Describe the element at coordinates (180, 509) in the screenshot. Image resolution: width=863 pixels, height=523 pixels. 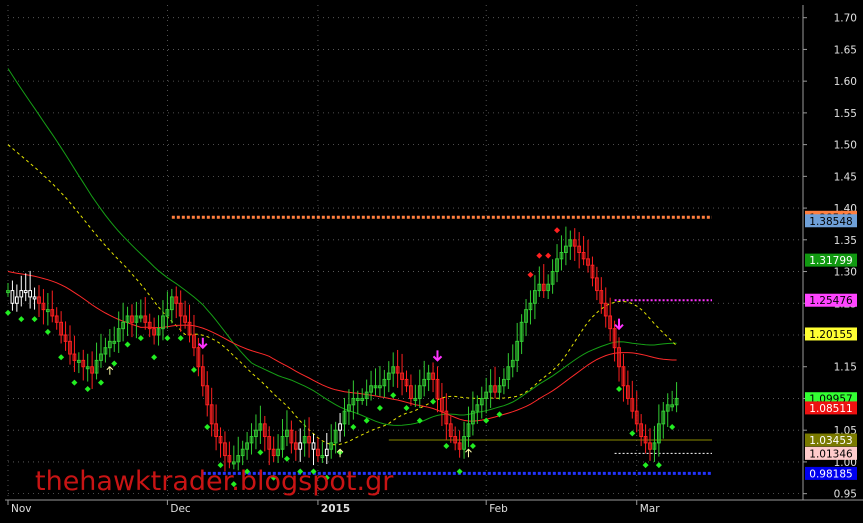
I see `x-tick-label: Dec` at that location.